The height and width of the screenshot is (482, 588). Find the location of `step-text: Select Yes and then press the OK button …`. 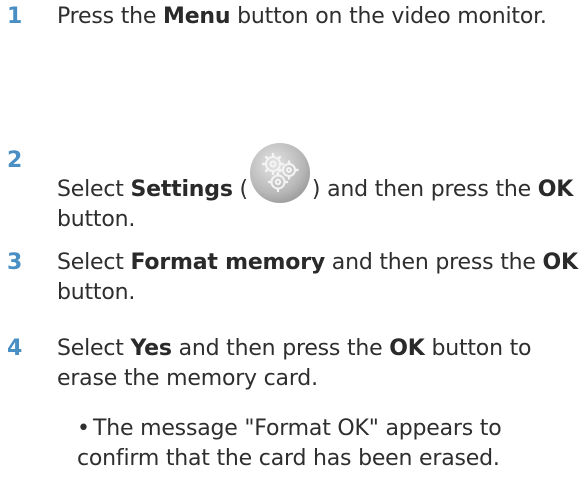

step-text: Select Yes and then press the OK button … is located at coordinates (322, 364).